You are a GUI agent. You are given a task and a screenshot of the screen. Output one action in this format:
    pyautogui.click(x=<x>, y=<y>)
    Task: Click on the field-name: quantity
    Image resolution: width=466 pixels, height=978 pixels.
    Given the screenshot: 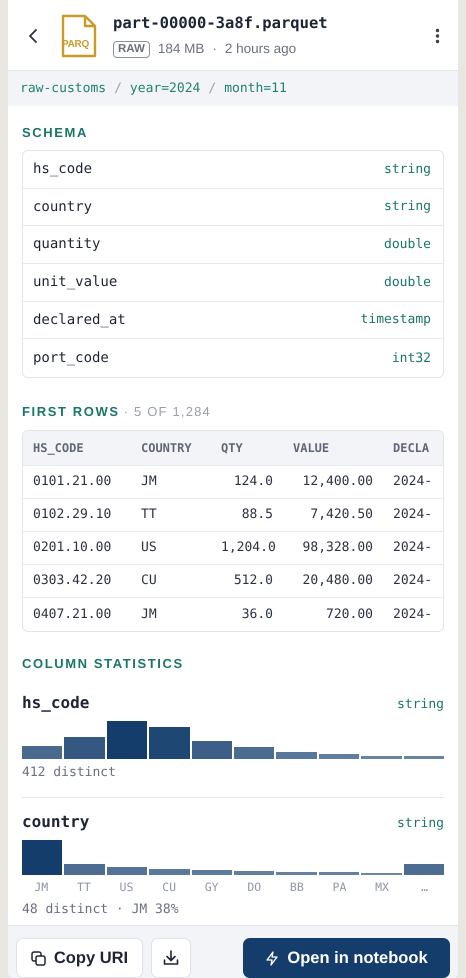 What is the action you would take?
    pyautogui.click(x=66, y=244)
    